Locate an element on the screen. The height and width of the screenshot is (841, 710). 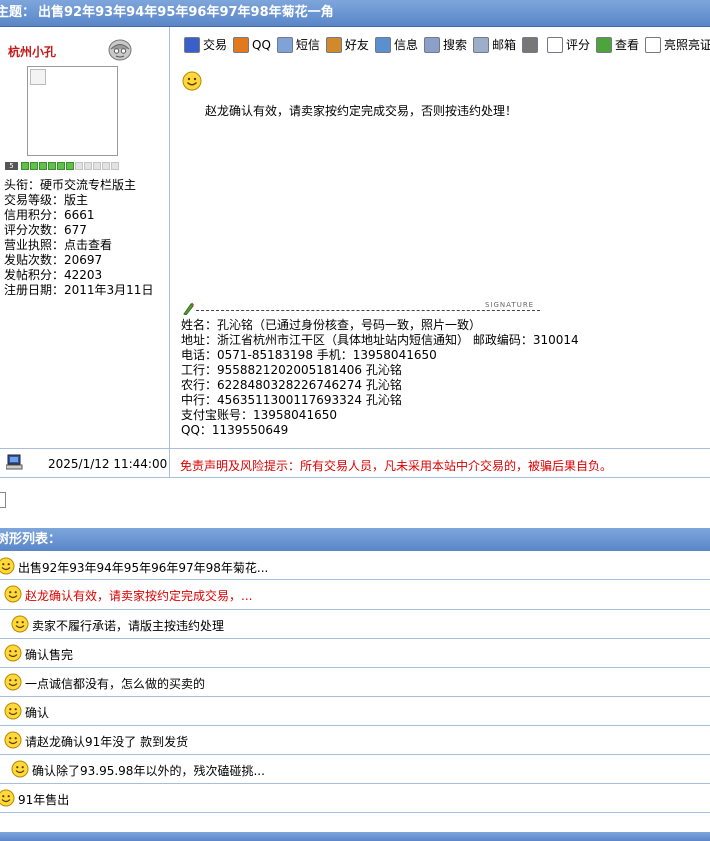
signature-divider: SIGNATURE is located at coordinates (362, 308).